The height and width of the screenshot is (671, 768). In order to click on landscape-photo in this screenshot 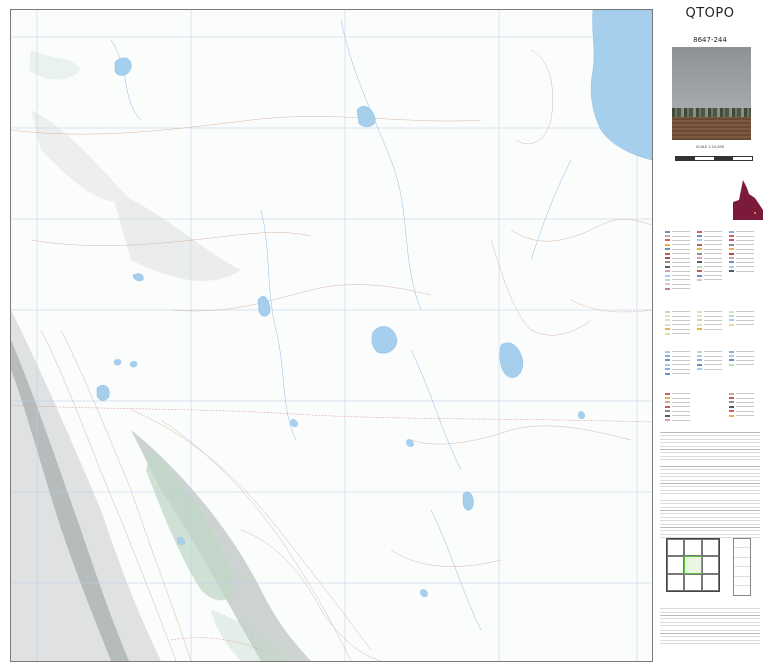, I will do `click(711, 93)`.